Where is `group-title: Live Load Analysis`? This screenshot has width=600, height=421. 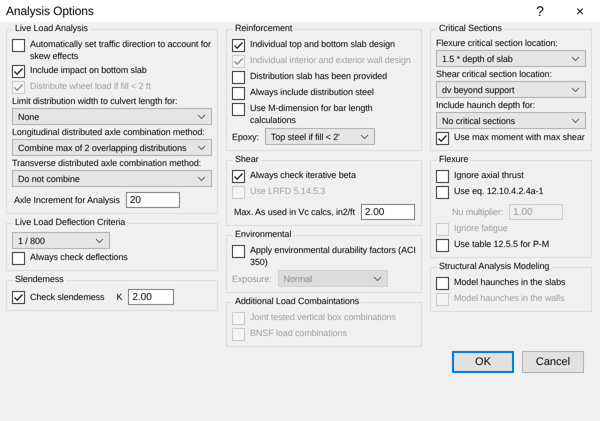 group-title: Live Load Analysis is located at coordinates (51, 28).